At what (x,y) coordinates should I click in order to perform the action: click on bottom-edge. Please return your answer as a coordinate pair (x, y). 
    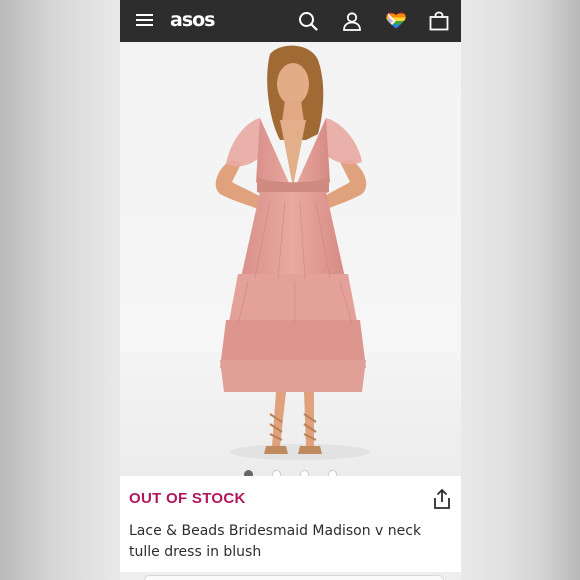
    Looking at the image, I should click on (290, 576).